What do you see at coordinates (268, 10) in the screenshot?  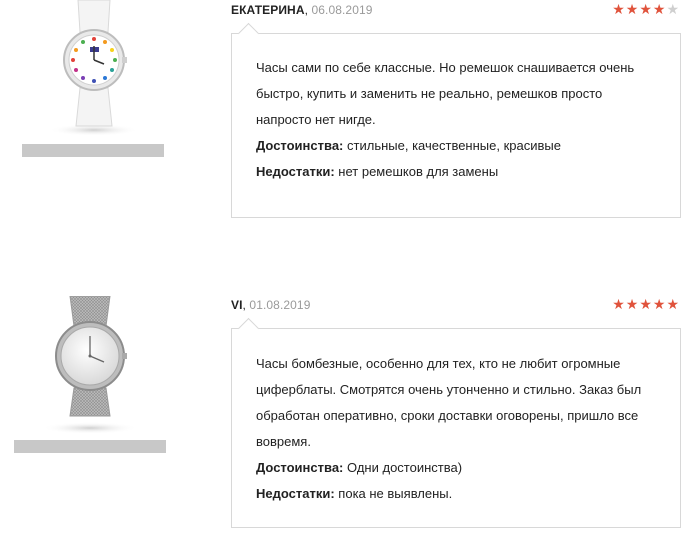 I see `author-name: ЕКАТЕРИНА` at bounding box center [268, 10].